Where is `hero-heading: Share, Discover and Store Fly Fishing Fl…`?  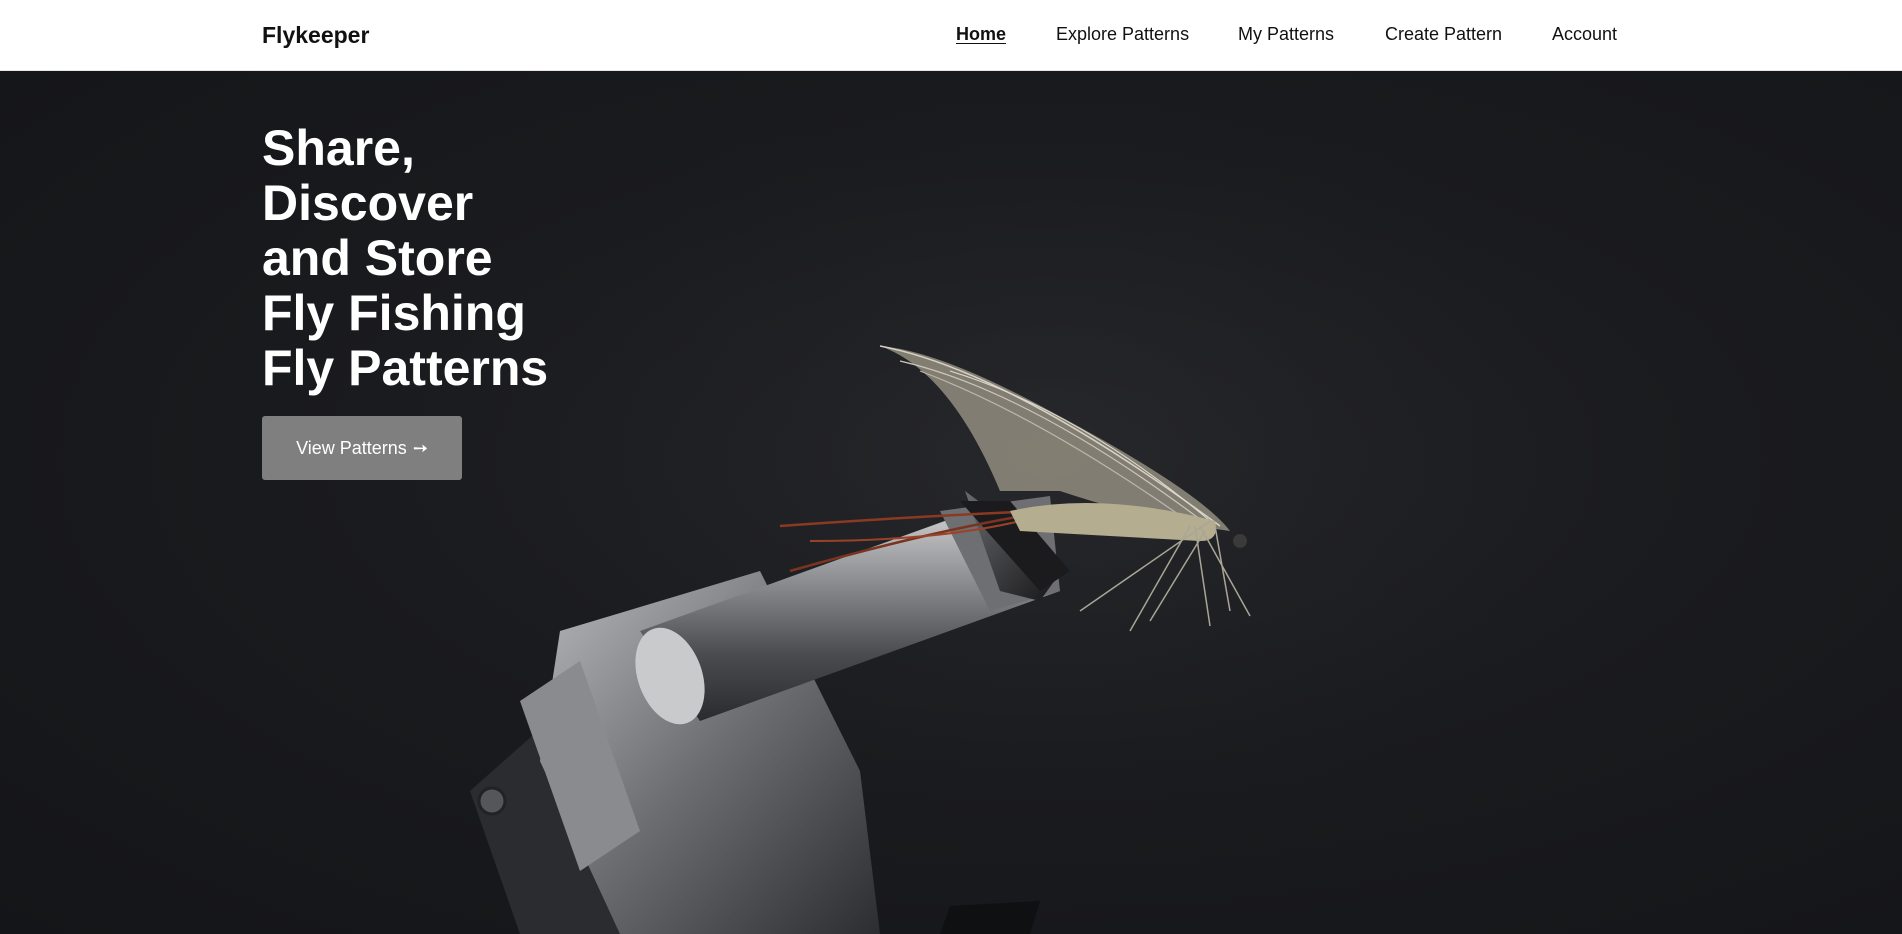 hero-heading: Share, Discover and Store Fly Fishing Fl… is located at coordinates (462, 258).